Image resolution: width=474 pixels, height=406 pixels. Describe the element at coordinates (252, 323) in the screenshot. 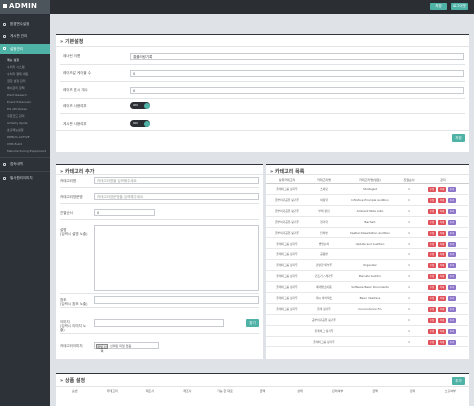

I see `find-image-button: 찾기` at that location.